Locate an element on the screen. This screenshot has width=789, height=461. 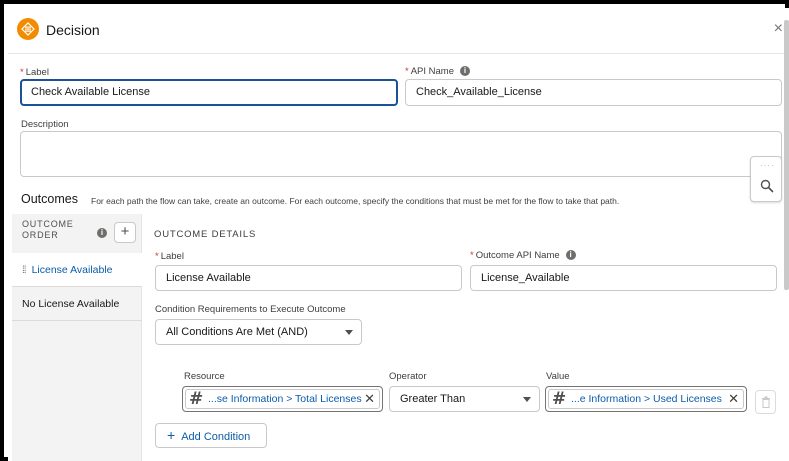
add-outcome-button: + is located at coordinates (125, 232).